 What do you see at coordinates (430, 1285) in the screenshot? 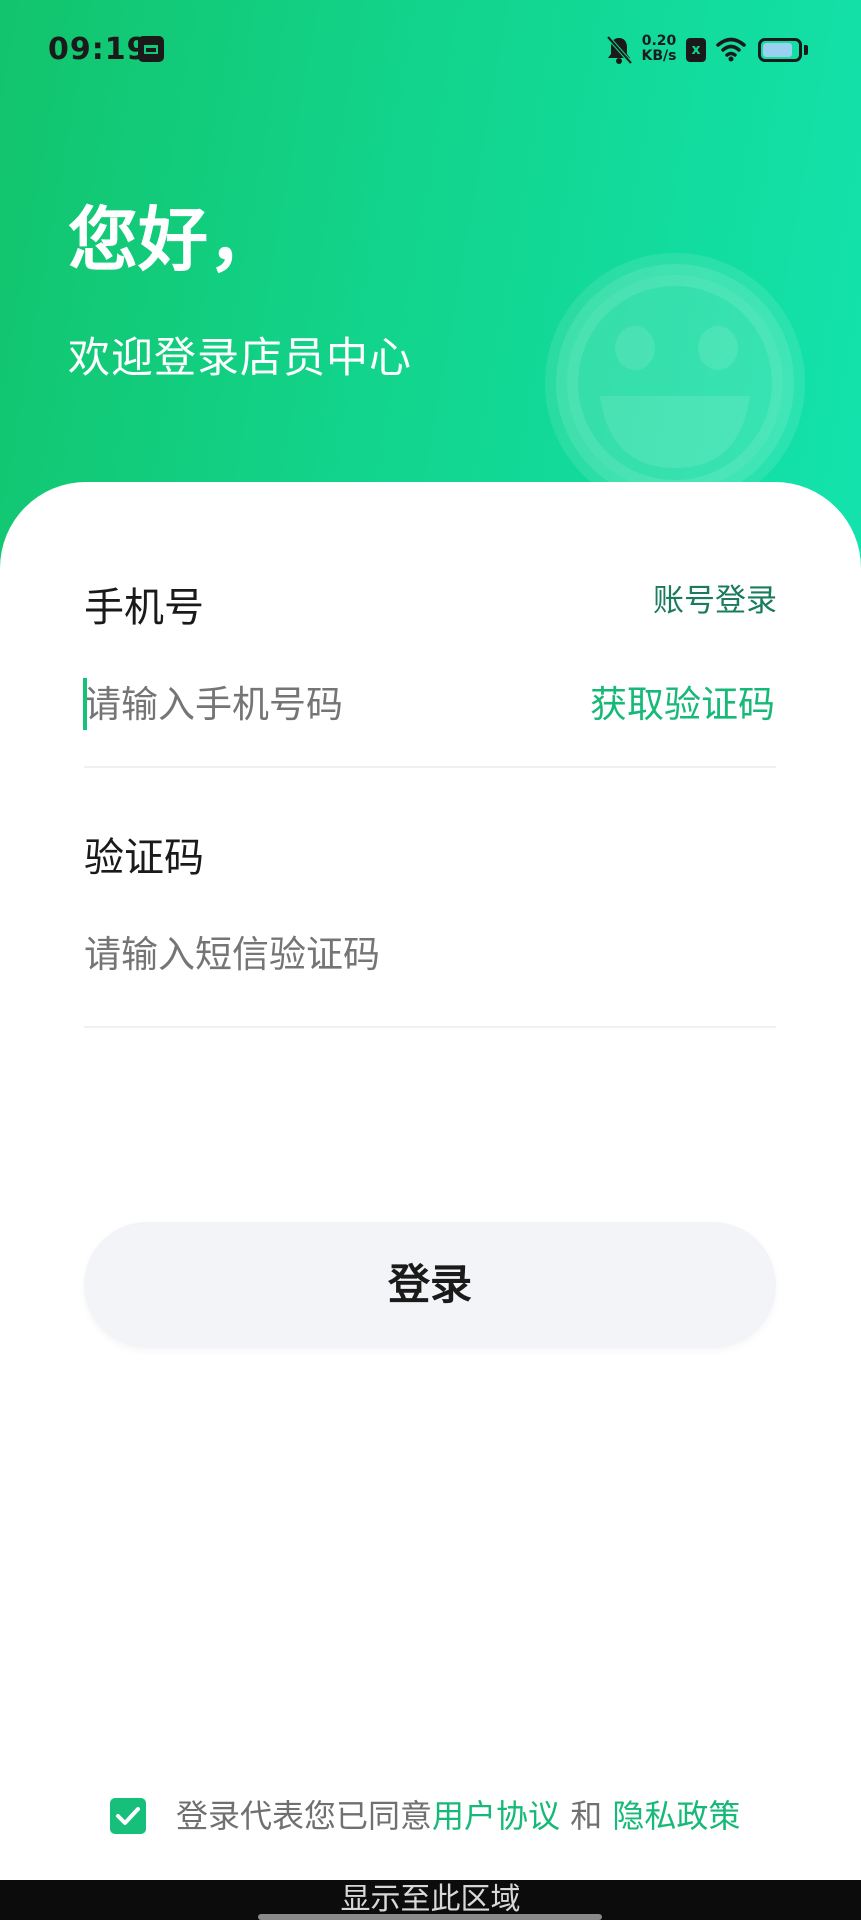
I see `login-button: 登录` at bounding box center [430, 1285].